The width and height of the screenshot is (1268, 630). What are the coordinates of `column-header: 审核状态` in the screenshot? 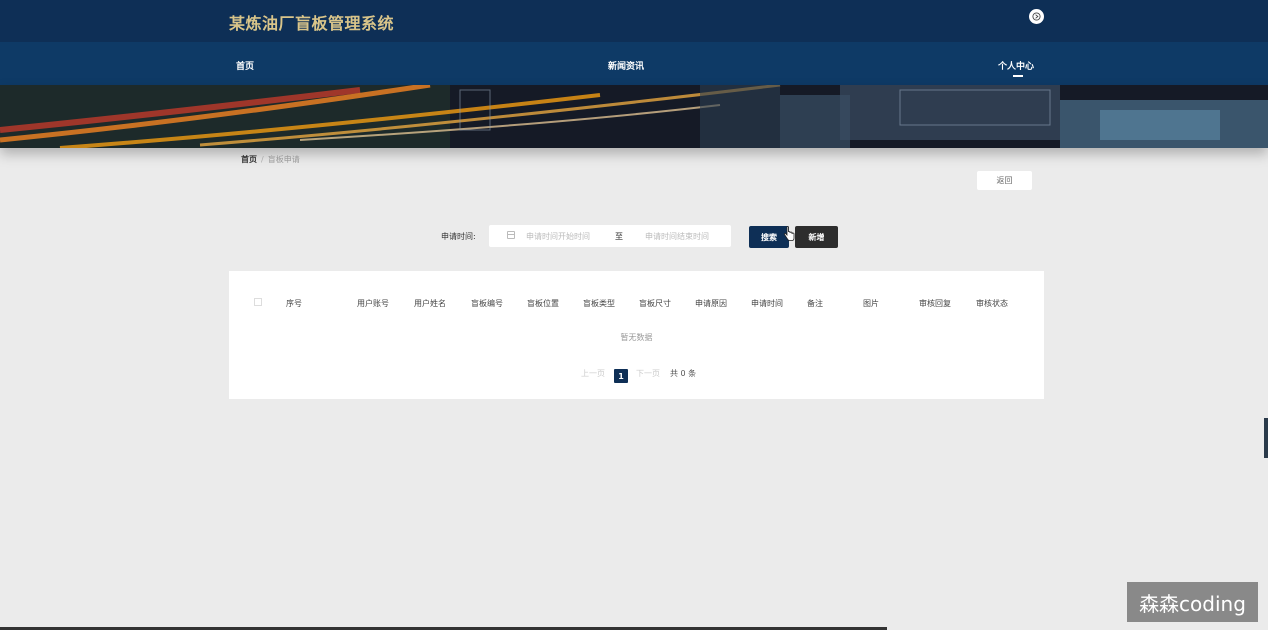 It's located at (992, 303).